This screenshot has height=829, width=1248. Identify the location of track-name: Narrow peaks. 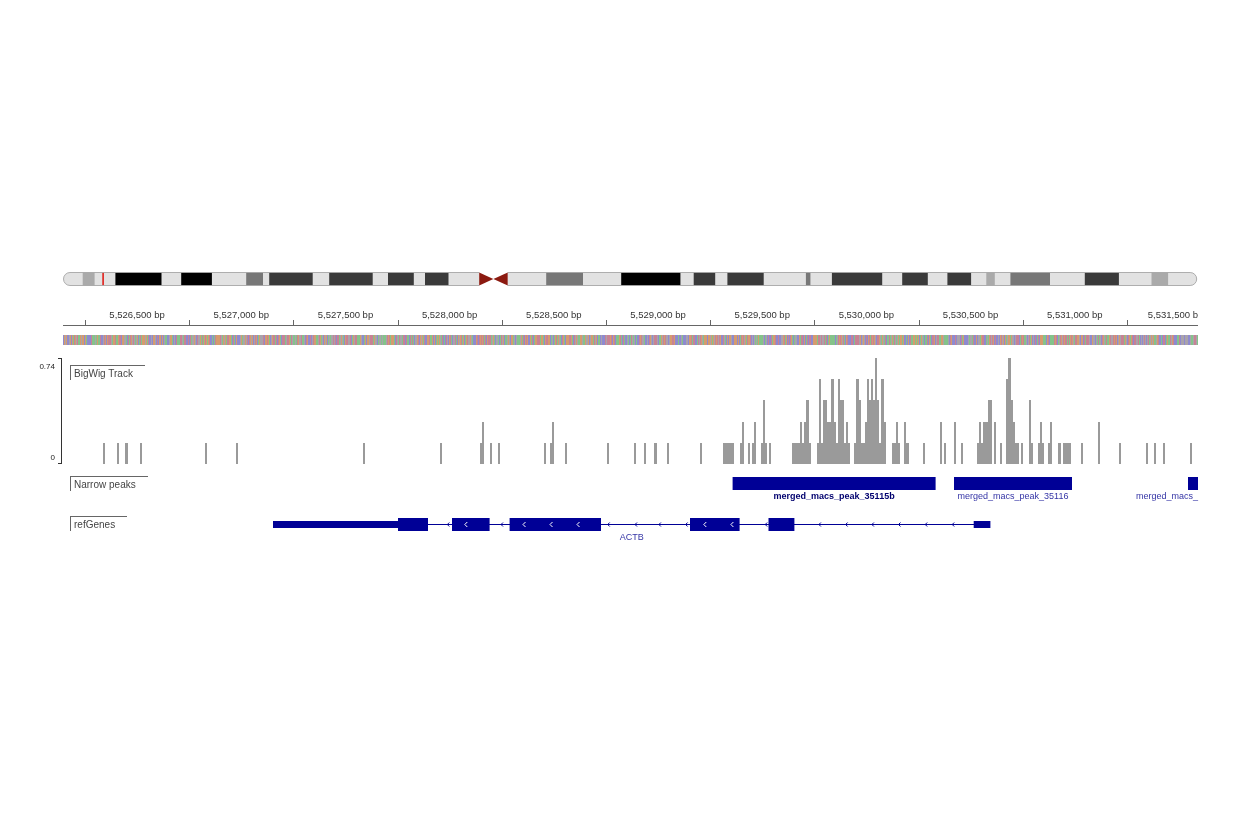
(109, 483).